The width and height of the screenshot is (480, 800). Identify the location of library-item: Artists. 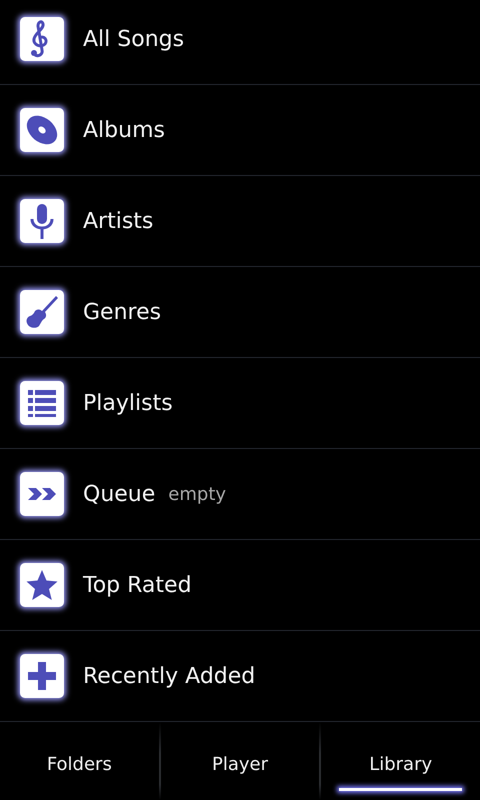
(240, 221).